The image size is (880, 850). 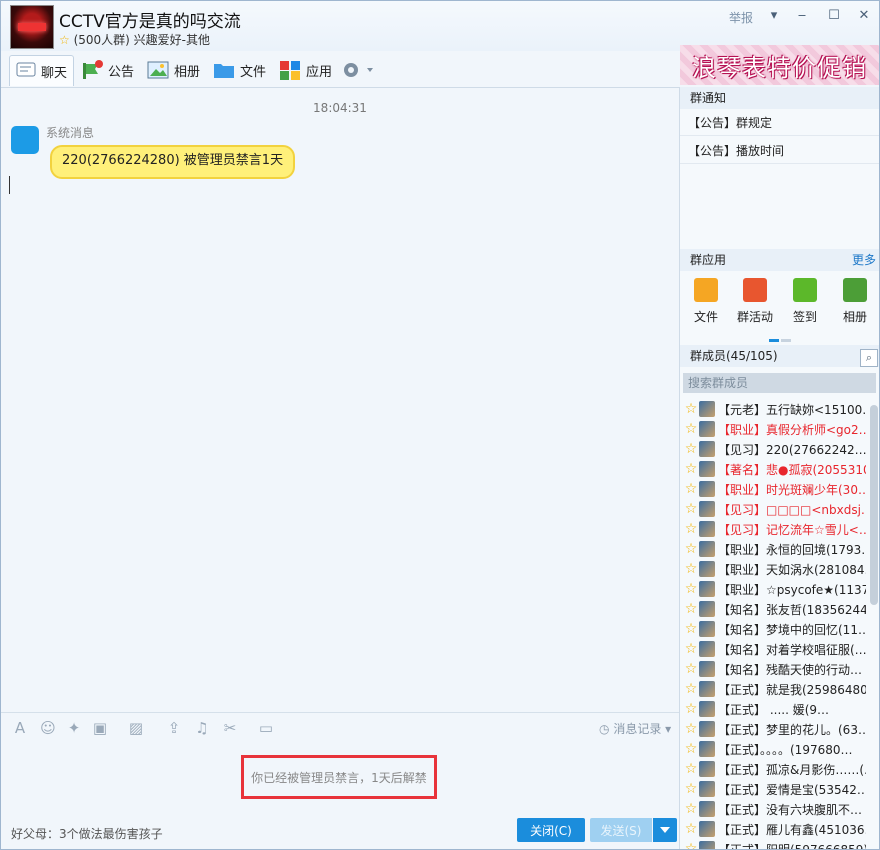 What do you see at coordinates (805, 301) in the screenshot?
I see `app-checkin: 签到` at bounding box center [805, 301].